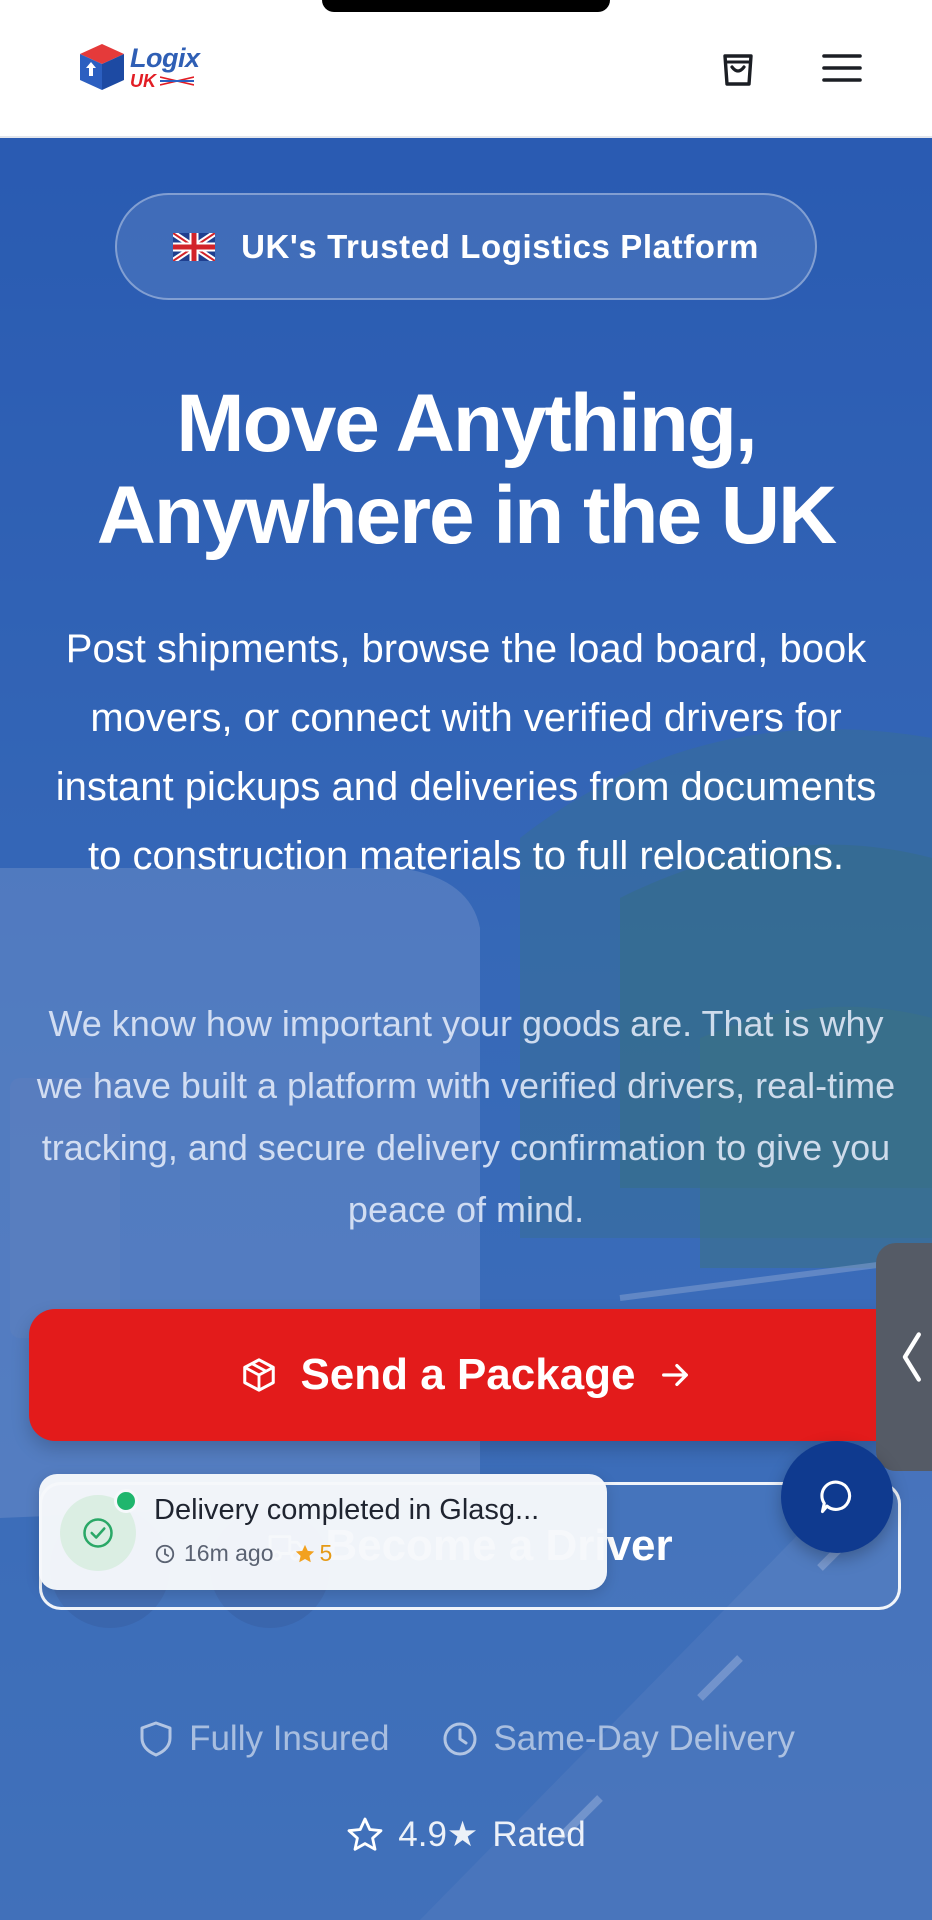 Image resolution: width=932 pixels, height=1920 pixels. What do you see at coordinates (438, 1834) in the screenshot?
I see `rating-value: 4.9★` at bounding box center [438, 1834].